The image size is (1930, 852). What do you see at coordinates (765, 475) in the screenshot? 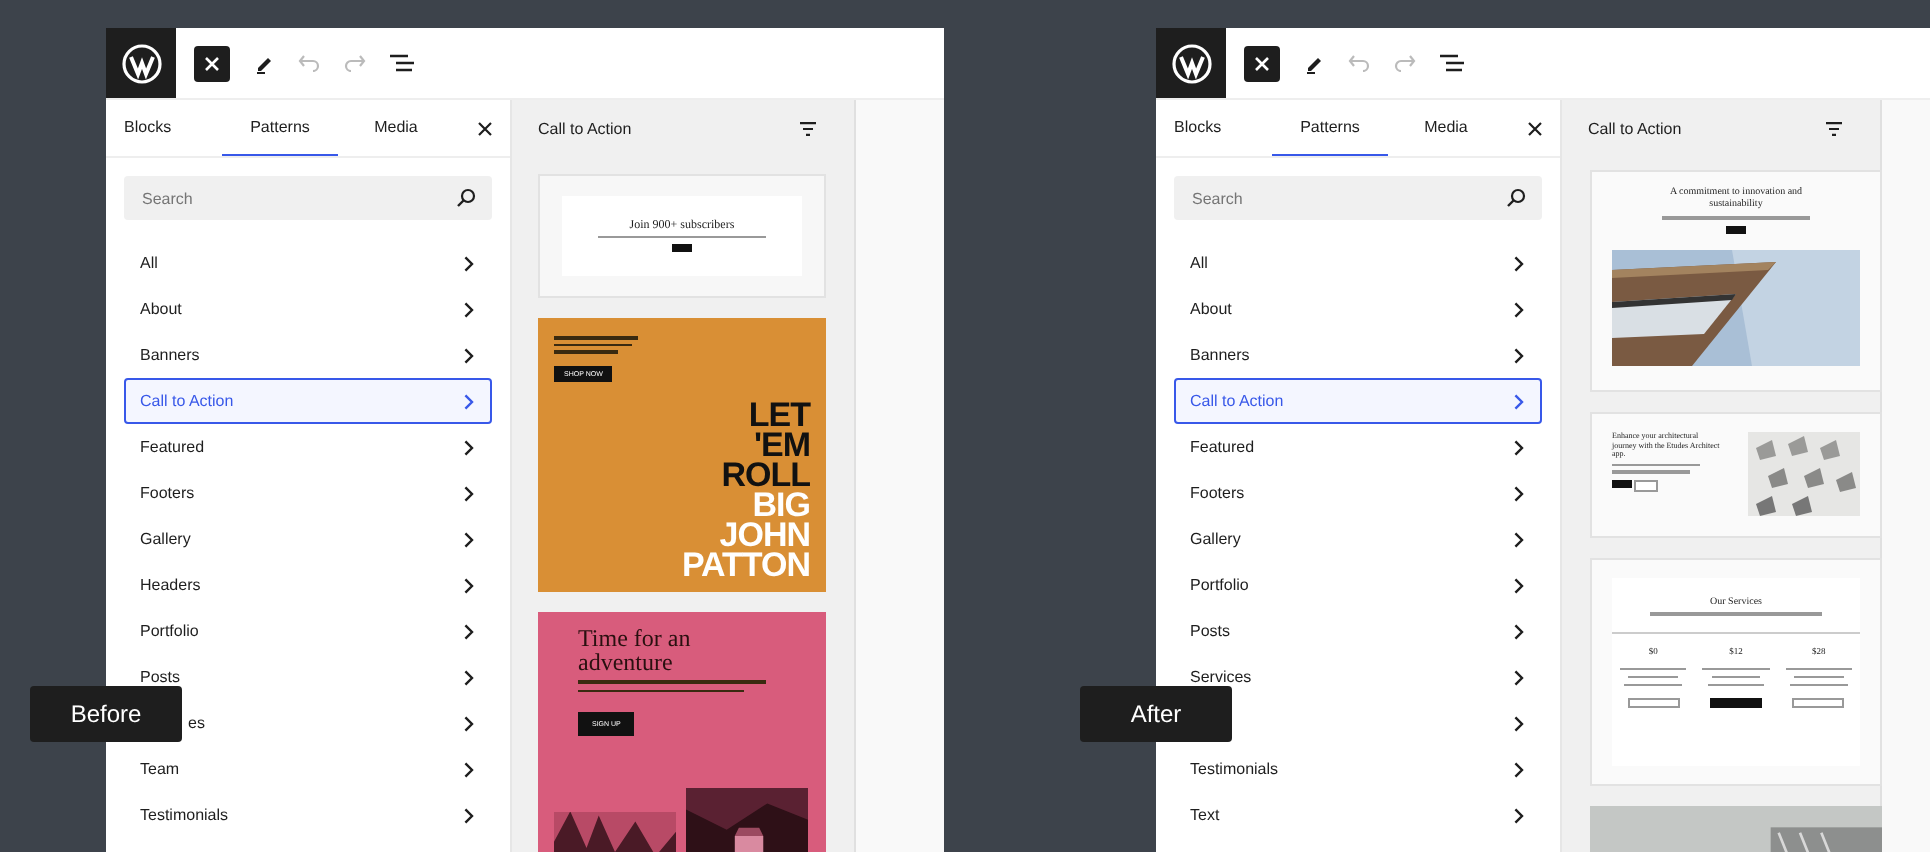
I see `album-title-line: ROLL` at bounding box center [765, 475].